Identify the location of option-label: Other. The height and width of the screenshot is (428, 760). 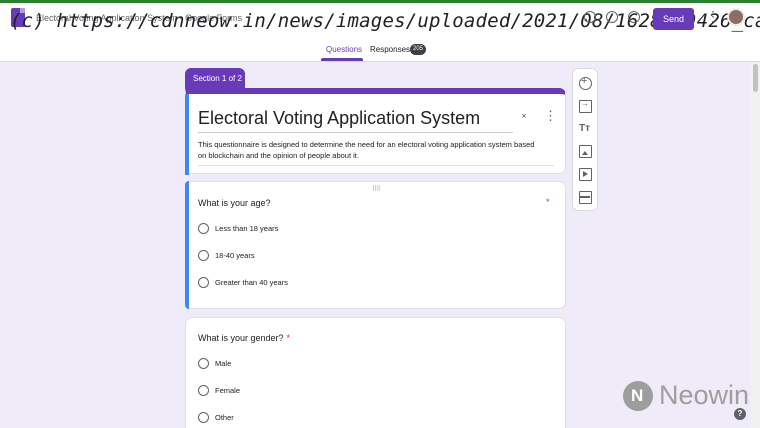
(224, 417).